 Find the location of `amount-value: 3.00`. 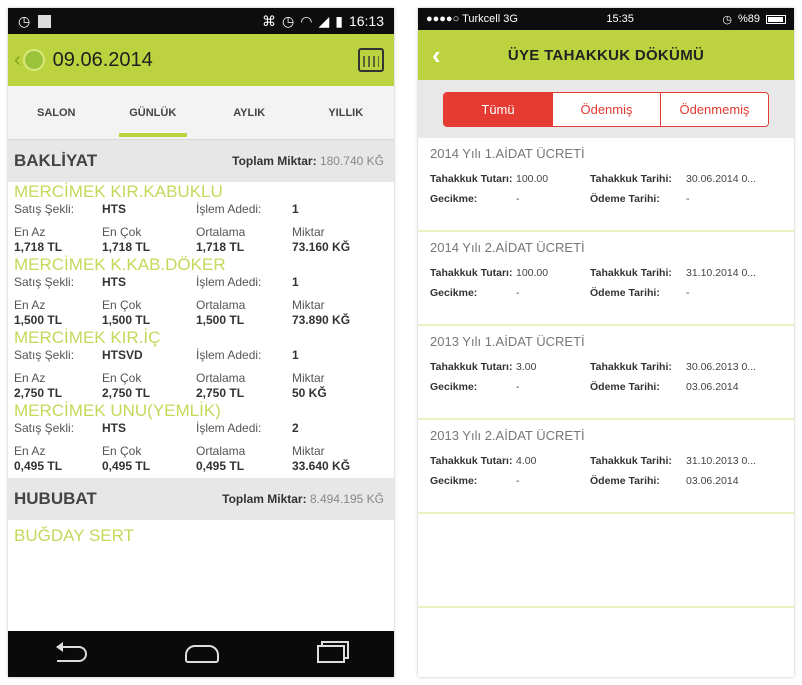

amount-value: 3.00 is located at coordinates (526, 367).